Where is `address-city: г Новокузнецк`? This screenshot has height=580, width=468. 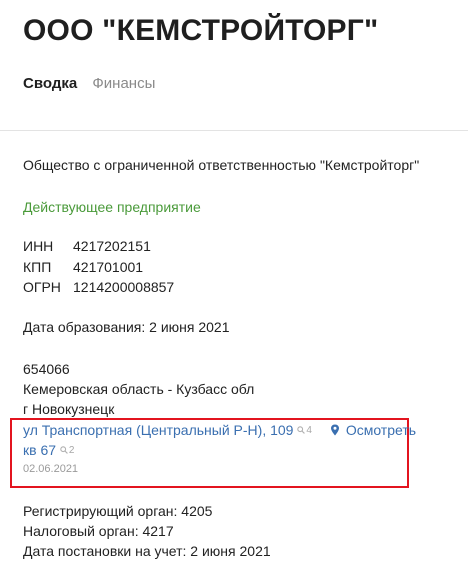
address-city: г Новокузнецк is located at coordinates (69, 409).